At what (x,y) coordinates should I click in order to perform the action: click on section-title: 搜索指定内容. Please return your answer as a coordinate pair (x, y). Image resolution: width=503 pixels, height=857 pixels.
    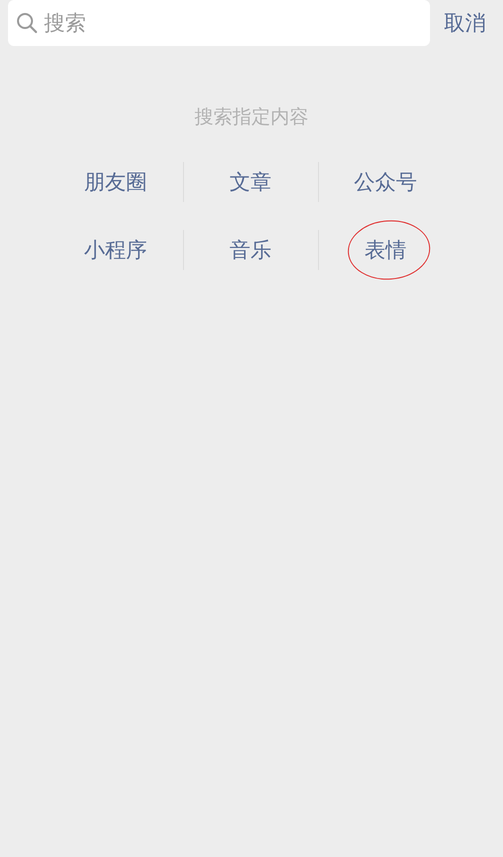
    Looking at the image, I should click on (251, 117).